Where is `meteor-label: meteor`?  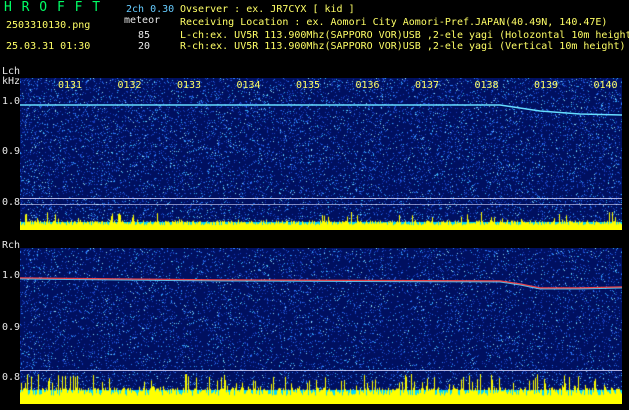
meteor-label: meteor is located at coordinates (142, 20).